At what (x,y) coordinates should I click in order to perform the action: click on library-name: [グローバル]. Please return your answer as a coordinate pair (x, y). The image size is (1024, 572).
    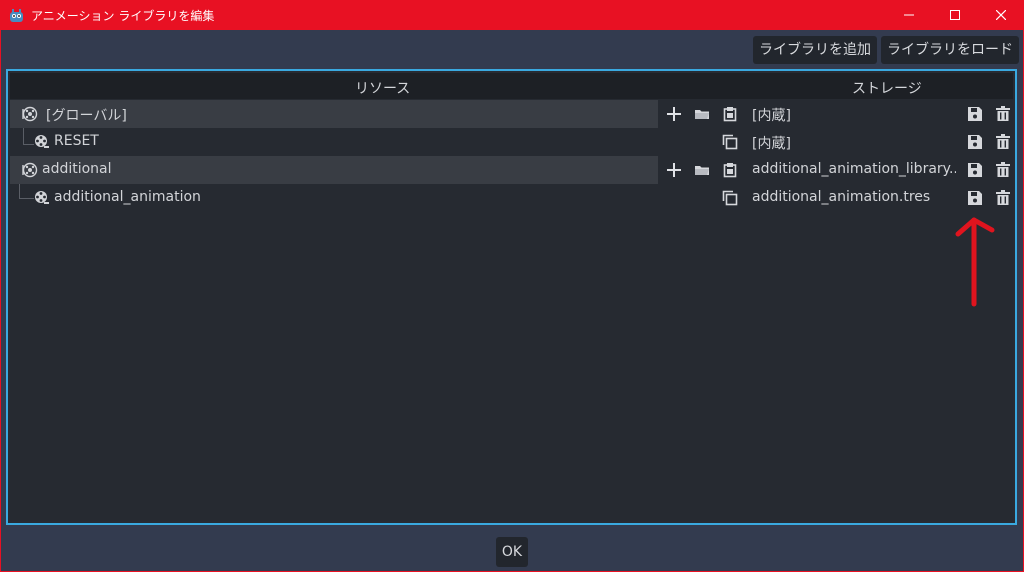
    Looking at the image, I should click on (86, 116).